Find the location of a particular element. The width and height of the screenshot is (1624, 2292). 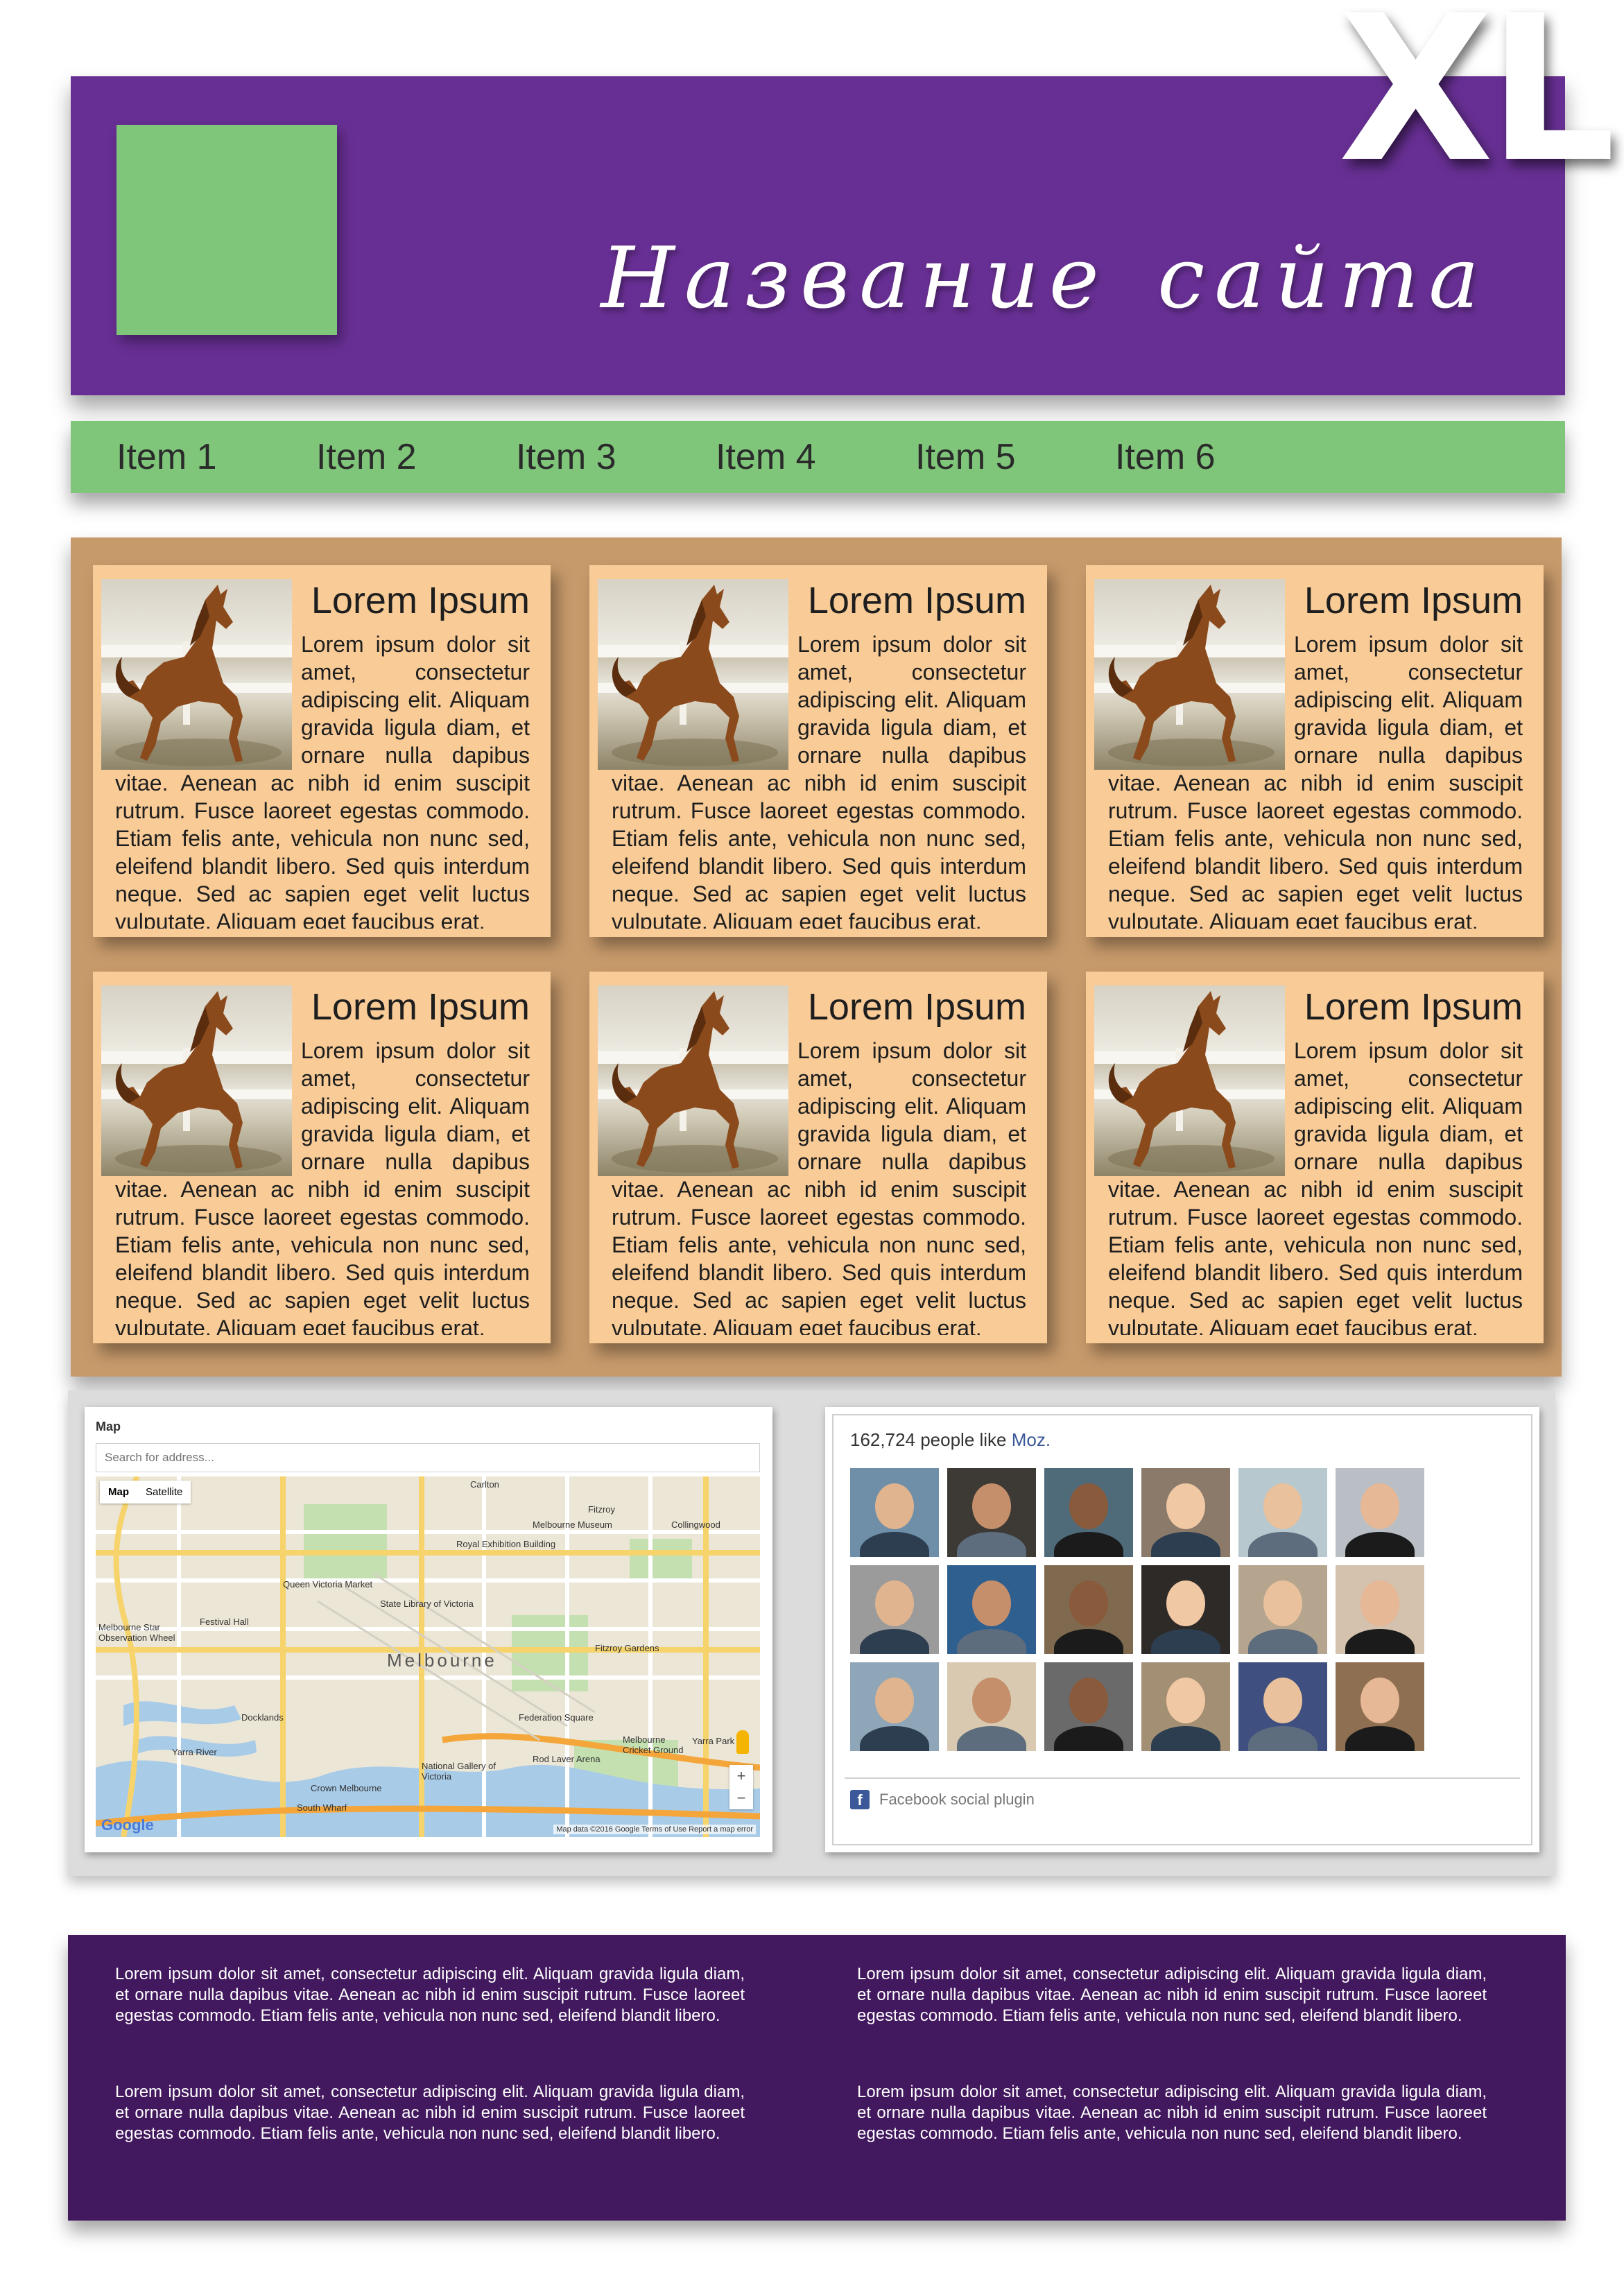

map-label-festival-hall: Festival Hall is located at coordinates (225, 1622).